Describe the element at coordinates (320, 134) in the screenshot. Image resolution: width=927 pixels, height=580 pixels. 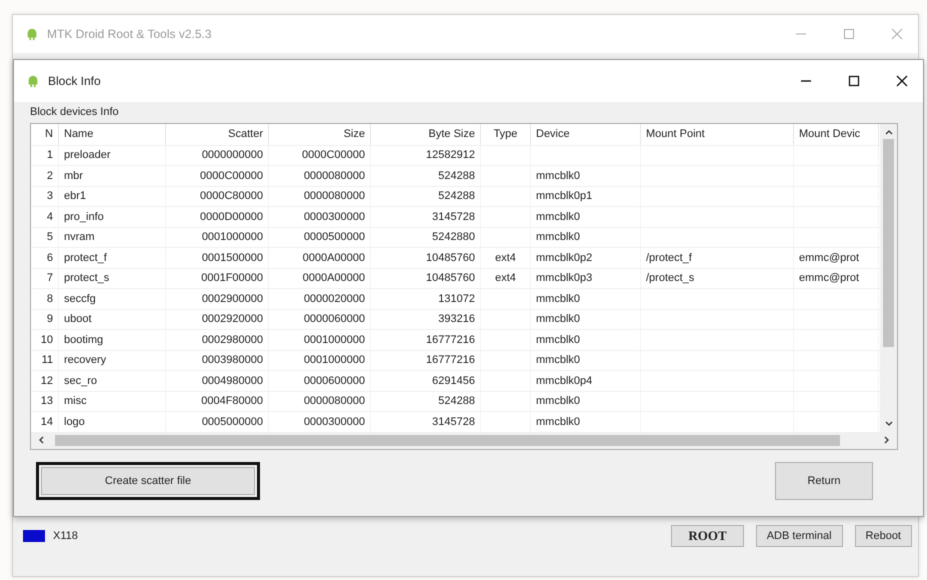
I see `column-header: Size` at that location.